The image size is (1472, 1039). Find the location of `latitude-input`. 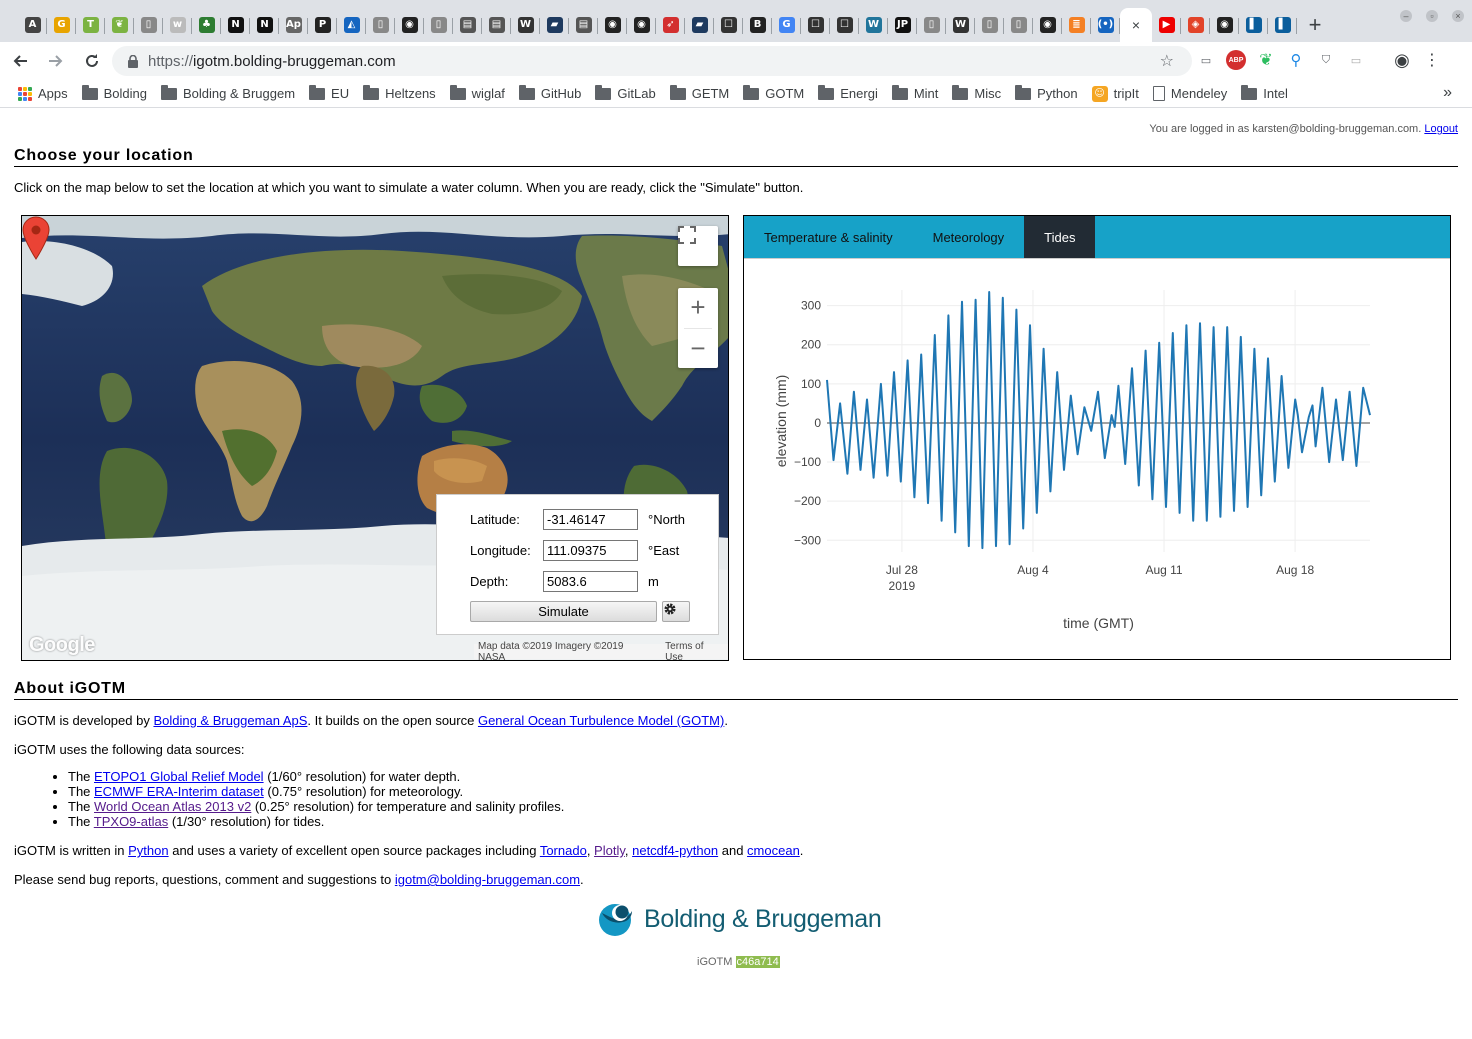

latitude-input is located at coordinates (590, 519).